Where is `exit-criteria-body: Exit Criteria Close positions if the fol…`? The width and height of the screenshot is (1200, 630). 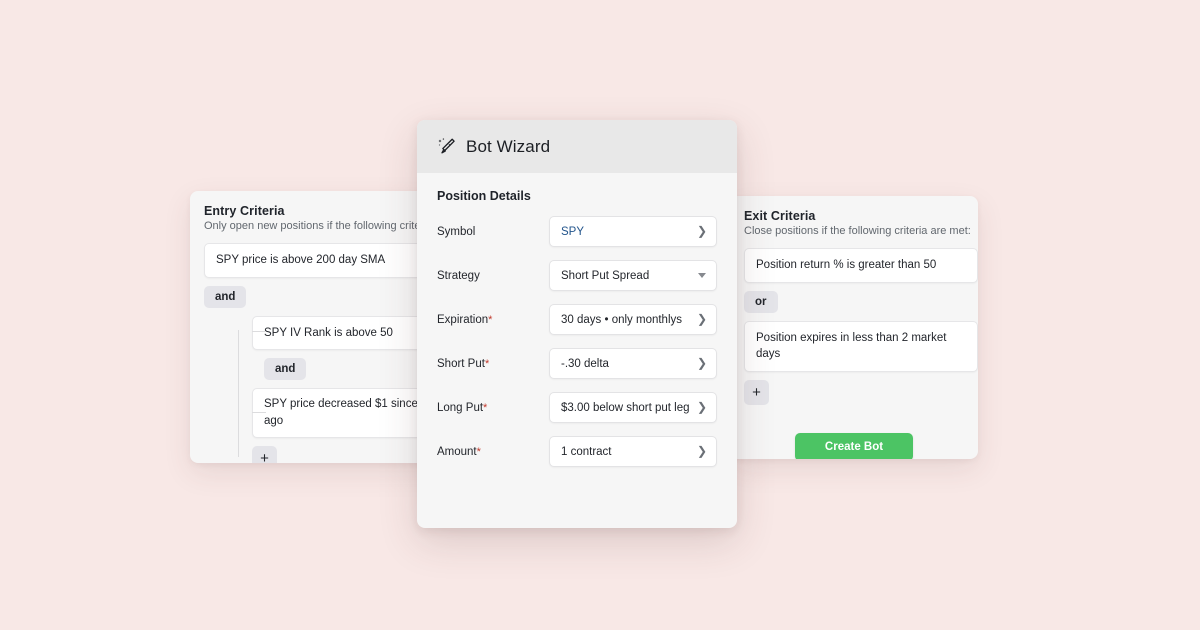
exit-criteria-body: Exit Criteria Close positions if the fol… is located at coordinates (854, 327).